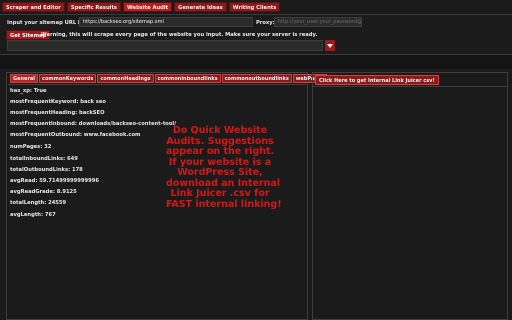 This screenshot has width=512, height=320. What do you see at coordinates (200, 7) in the screenshot?
I see `tab-generate-ideas: Generate Ideas` at bounding box center [200, 7].